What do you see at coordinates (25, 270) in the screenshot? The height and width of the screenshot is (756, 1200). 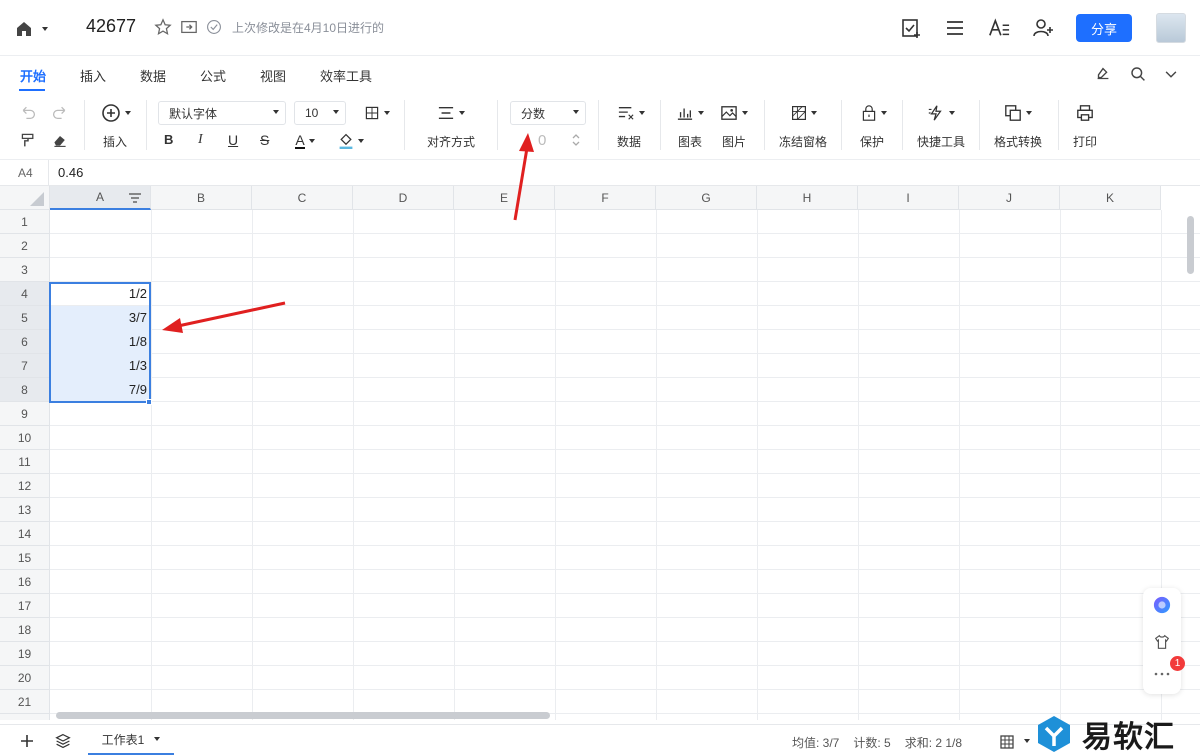 I see `row-header-3: 3` at bounding box center [25, 270].